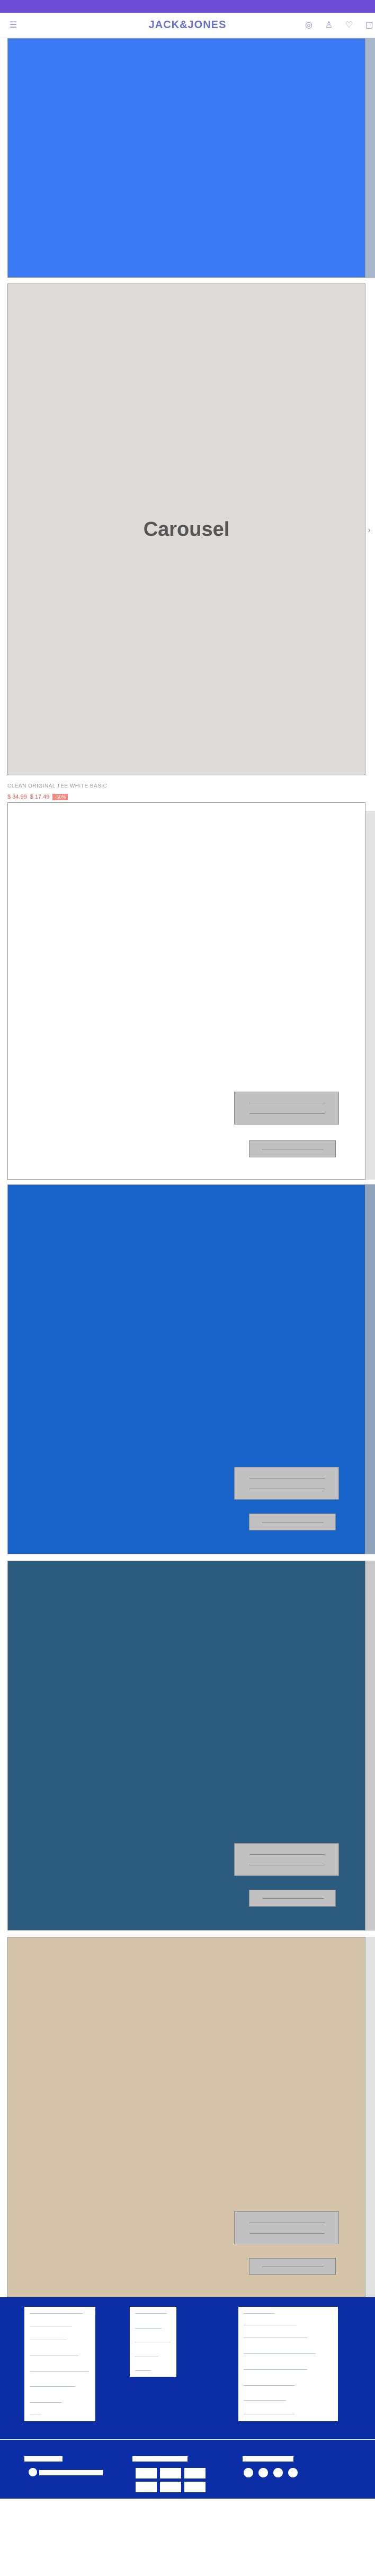 The height and width of the screenshot is (2576, 375). What do you see at coordinates (60, 797) in the screenshot?
I see `discount-badge: -50%` at bounding box center [60, 797].